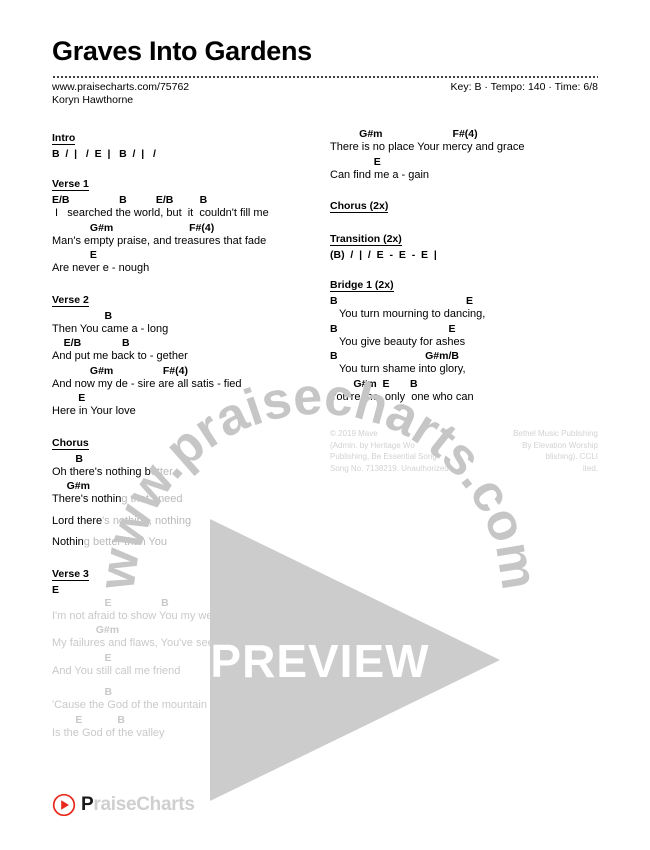  Describe the element at coordinates (116, 670) in the screenshot. I see `lyric-line: And You still call me friend` at that location.